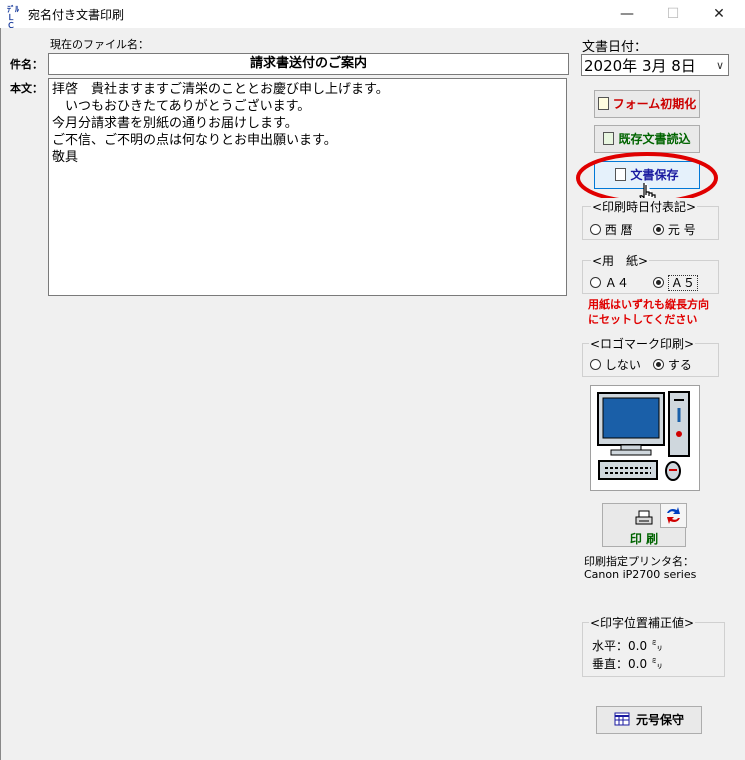  I want to click on paper-note-line2: にセットしてください, so click(643, 319).